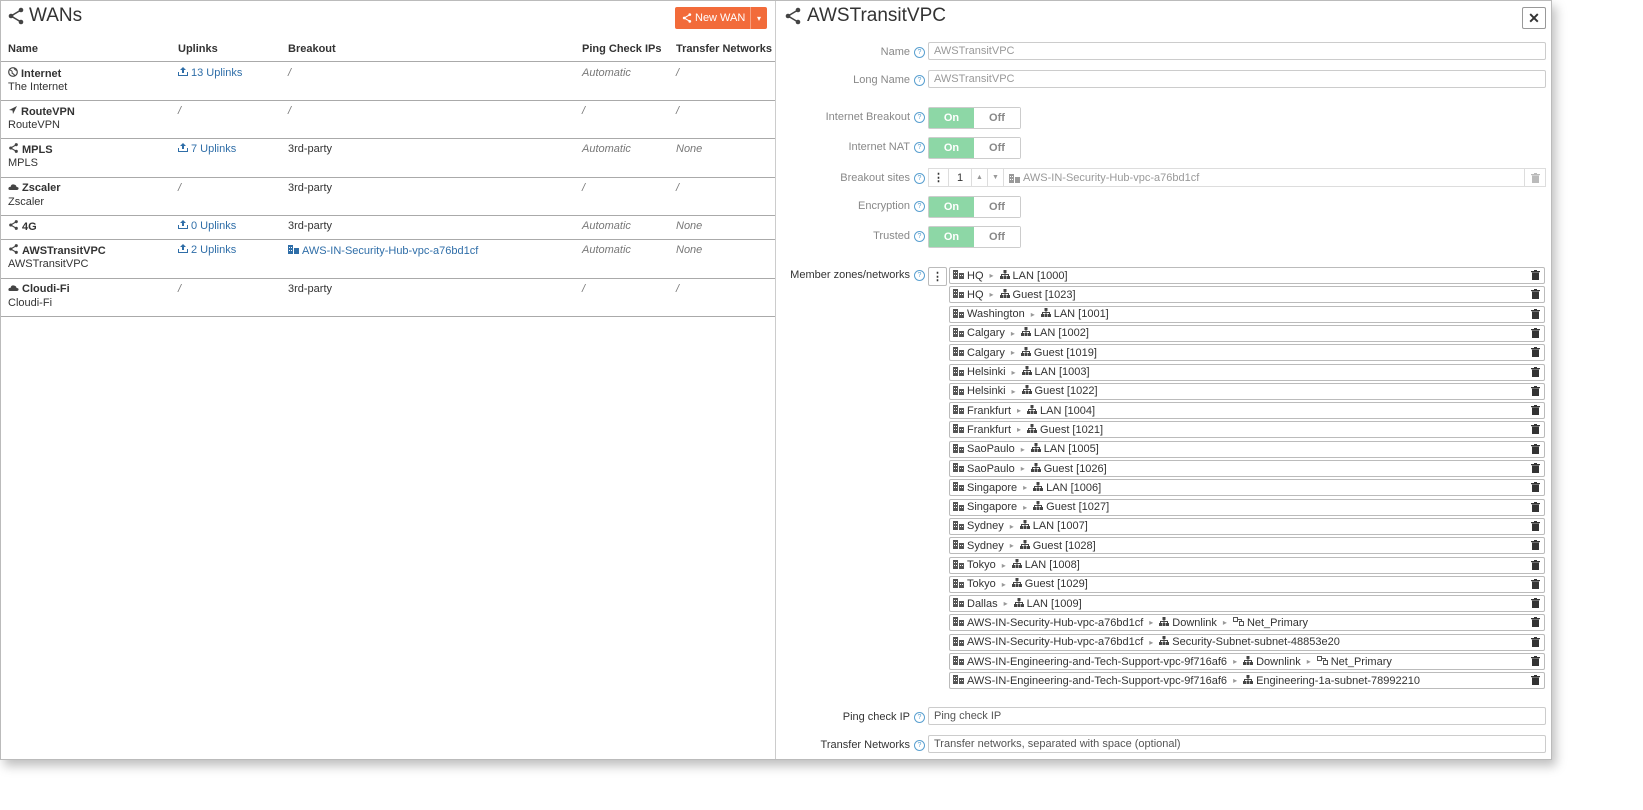 This screenshot has height=810, width=1643. Describe the element at coordinates (1247, 584) in the screenshot. I see `member-row: Tokyo ▸ Guest [1029]` at that location.